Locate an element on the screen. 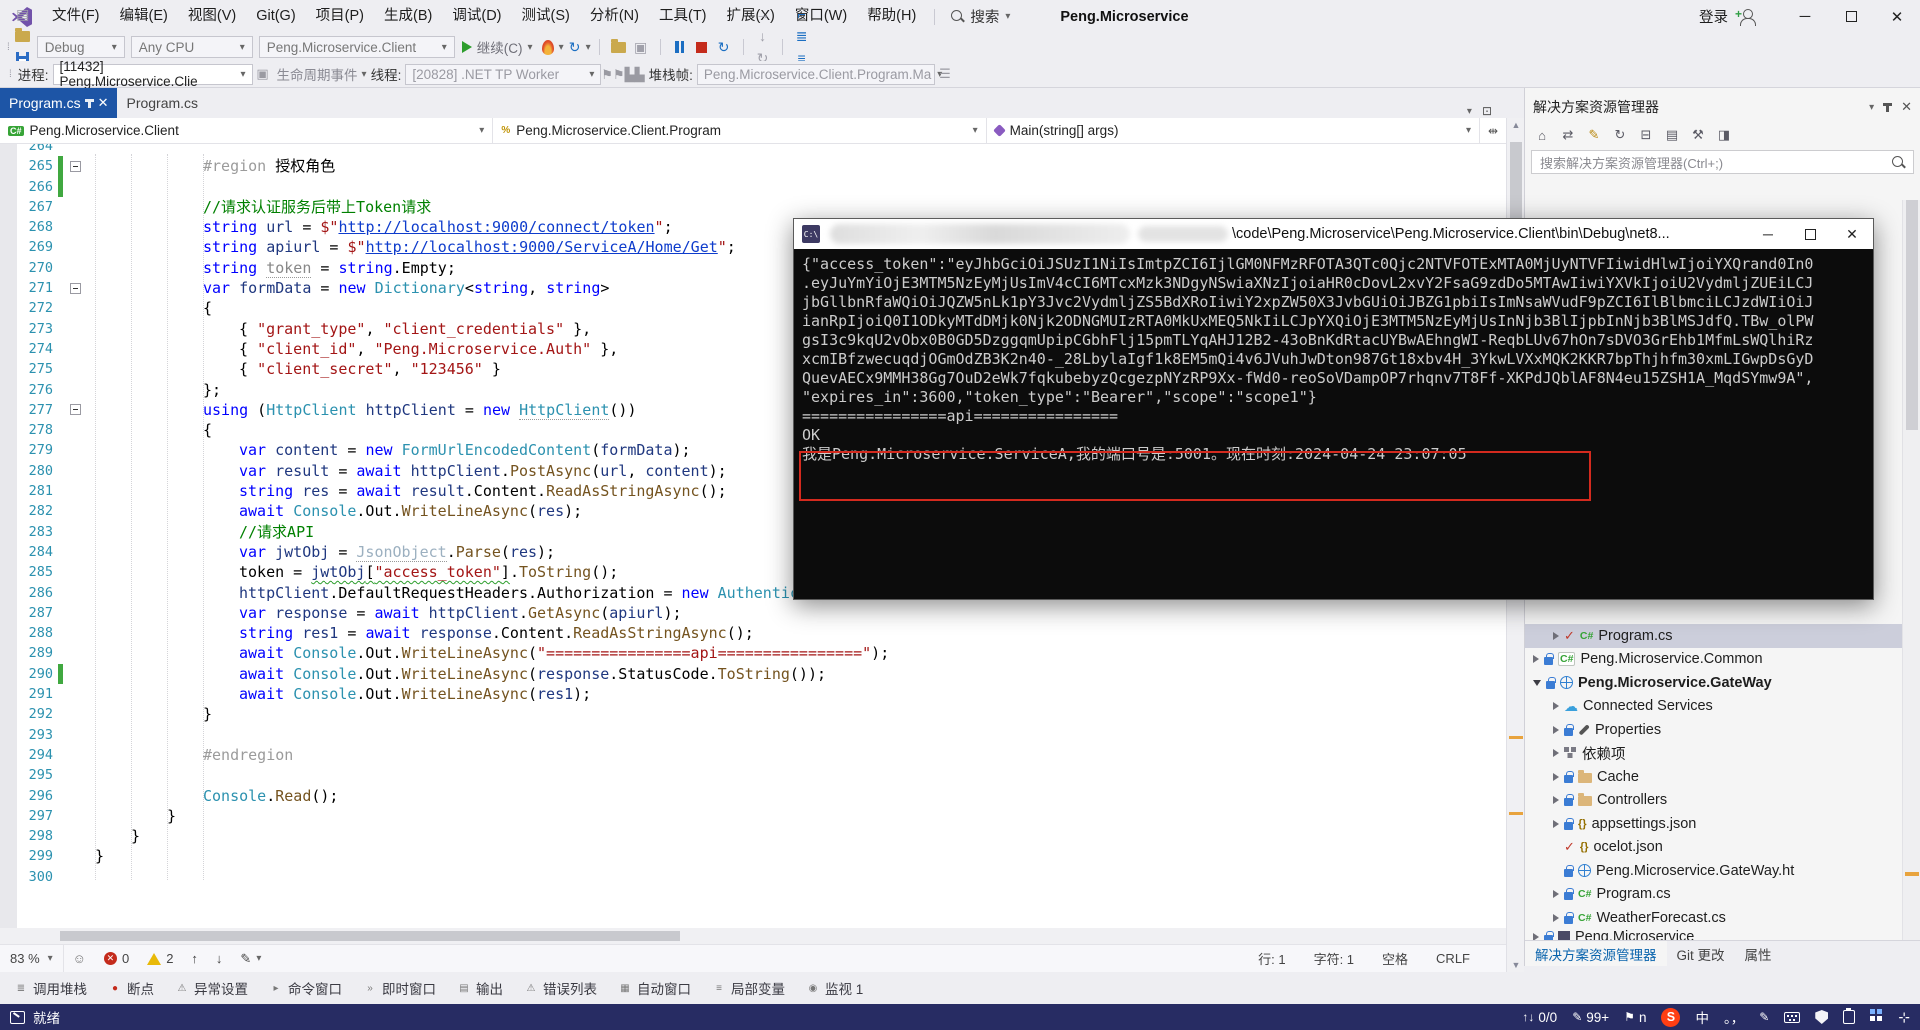  console-close-button: ✕ is located at coordinates (1852, 234).